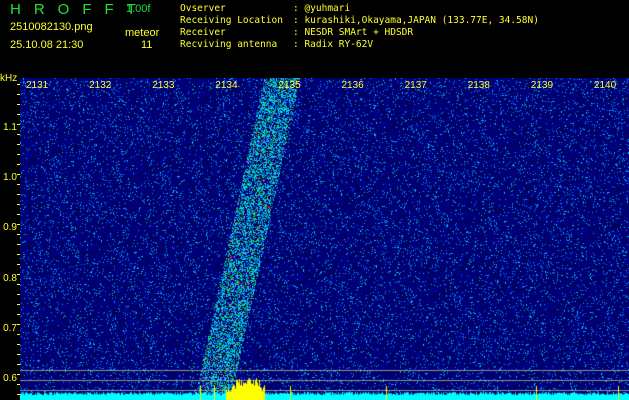  Describe the element at coordinates (10, 278) in the screenshot. I see `y-tick-label: 0.8` at that location.